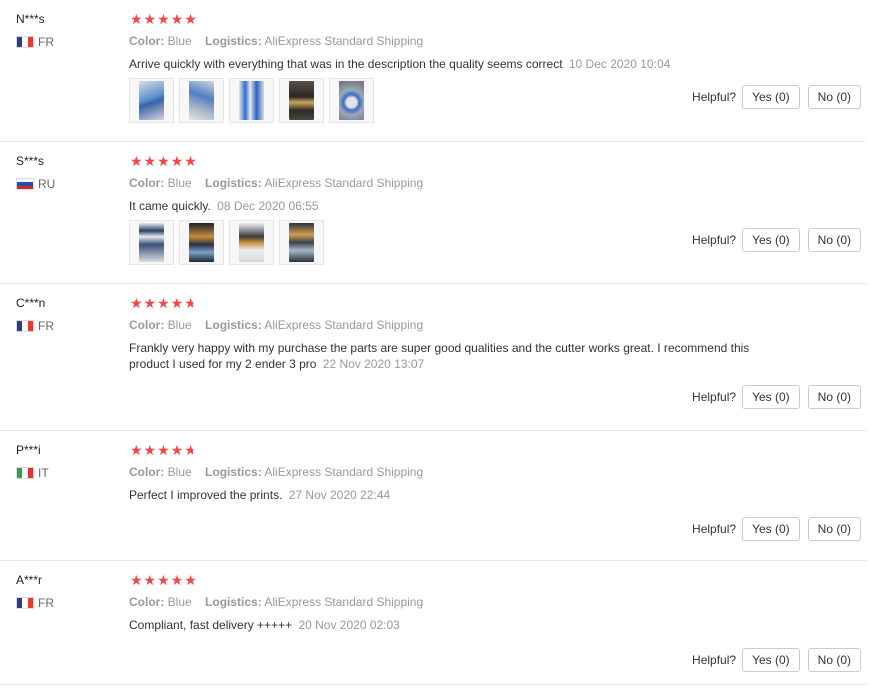 This screenshot has width=888, height=688. What do you see at coordinates (35, 184) in the screenshot?
I see `reviewer-country: RU` at bounding box center [35, 184].